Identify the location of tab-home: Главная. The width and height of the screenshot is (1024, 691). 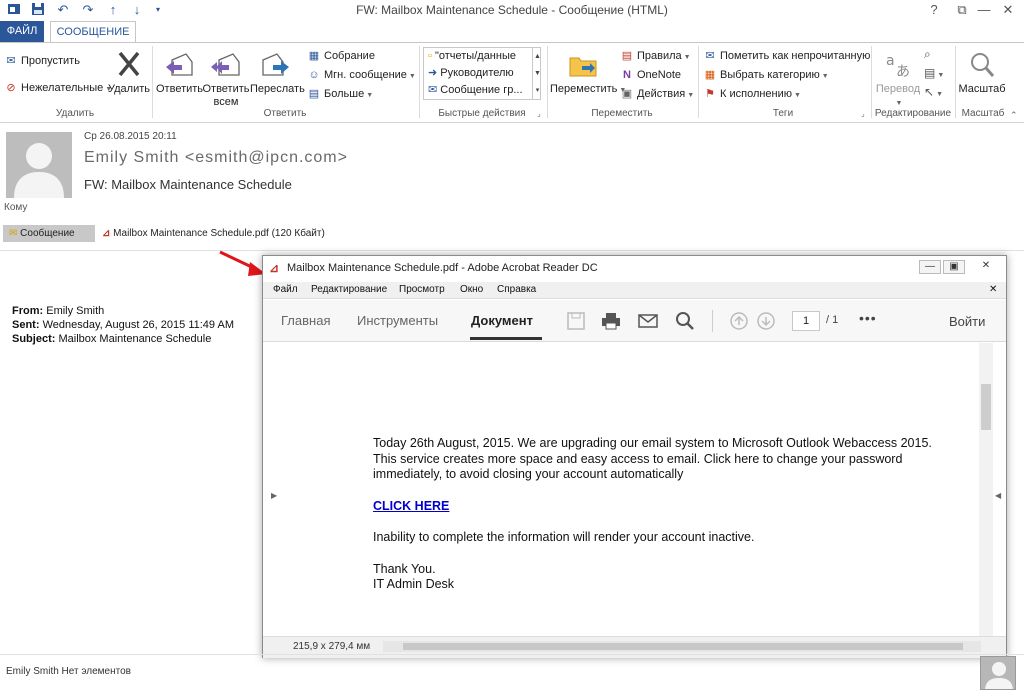
(305, 320).